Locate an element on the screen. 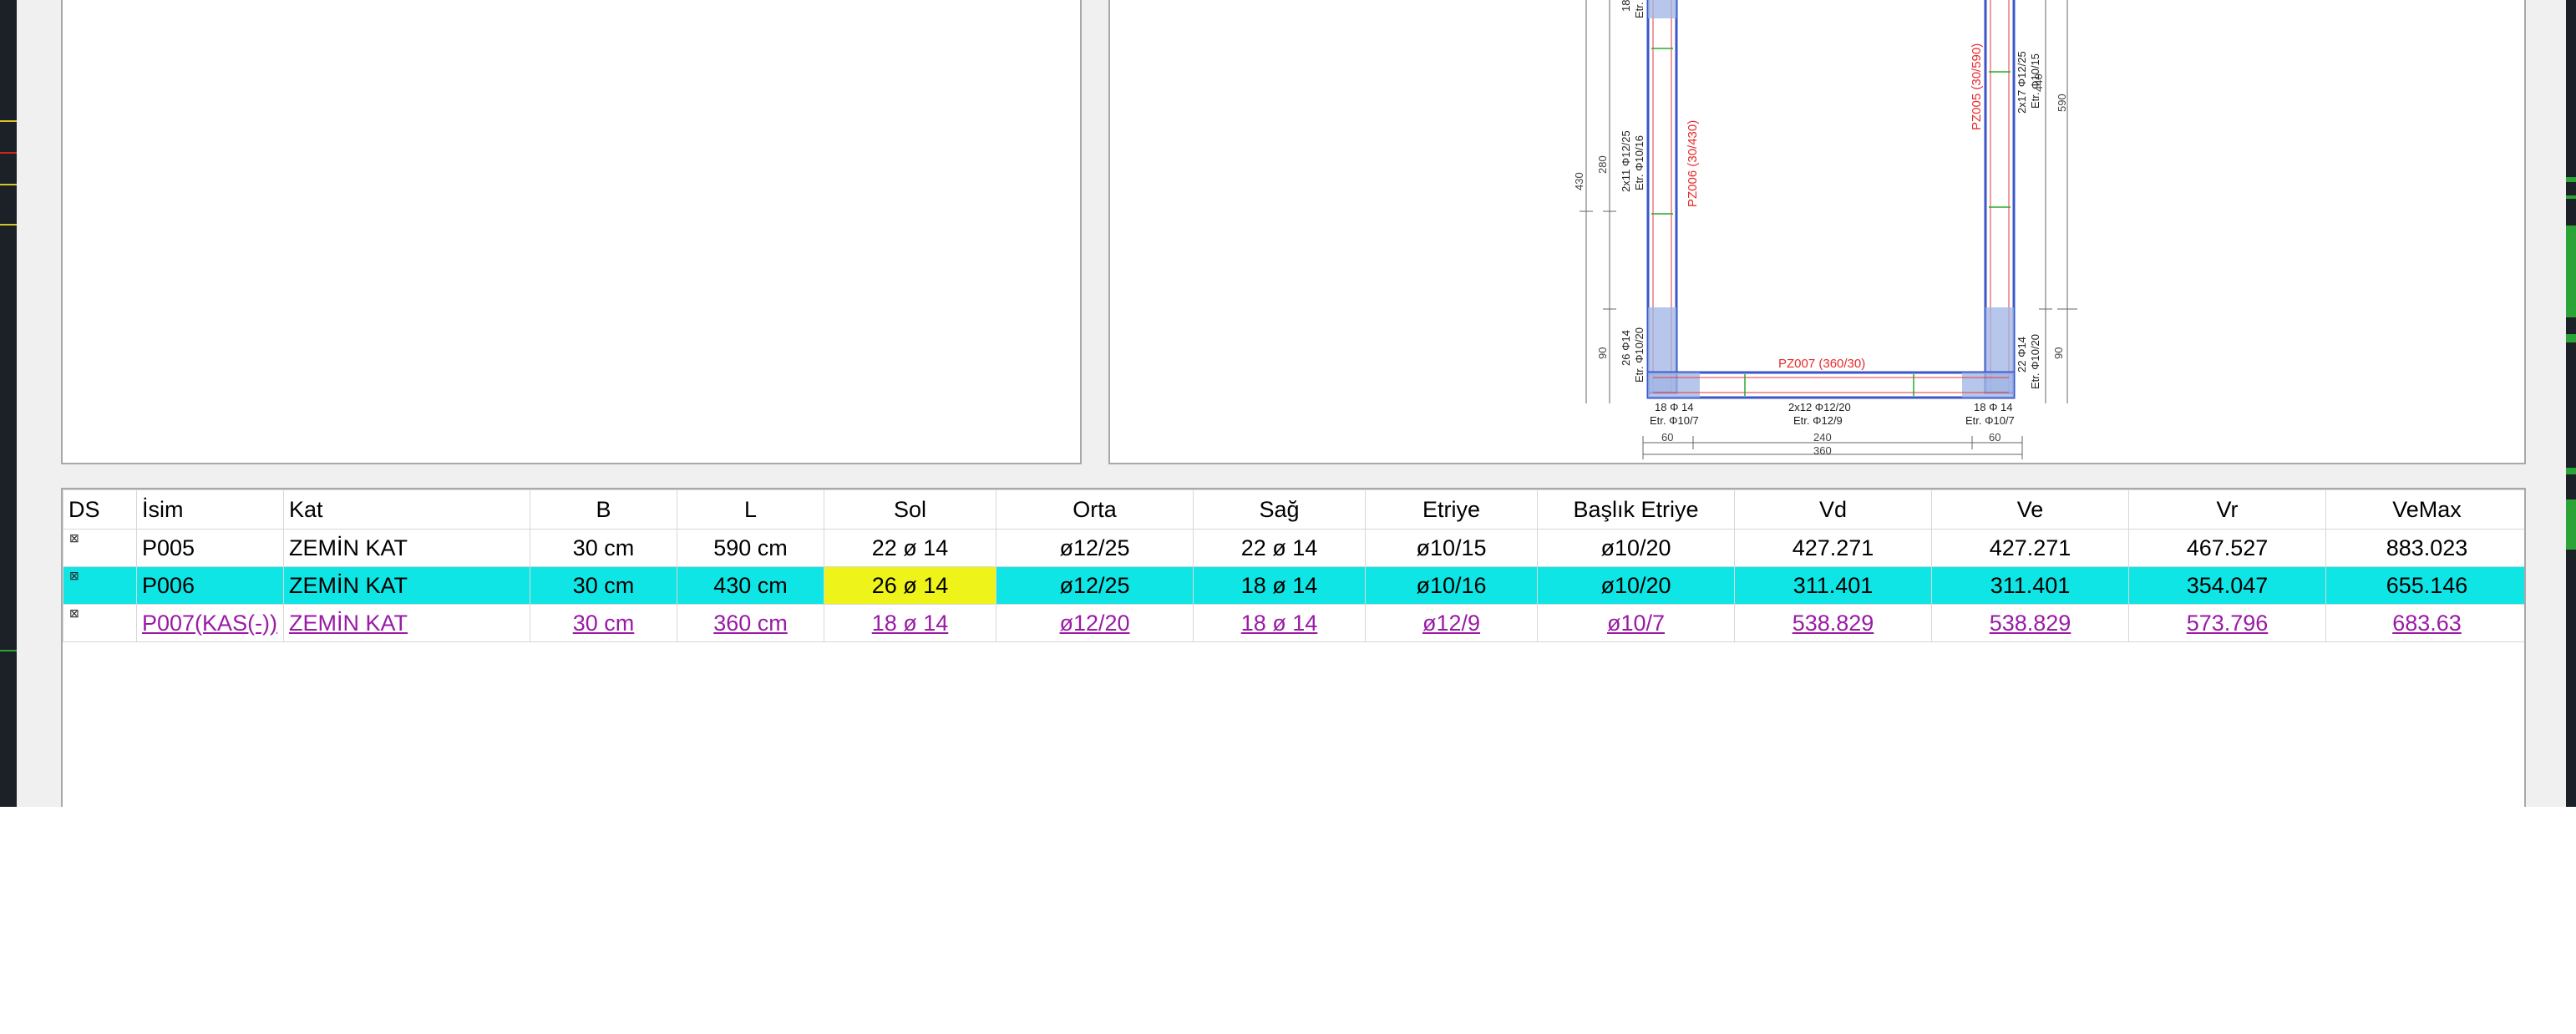 The image size is (2576, 1034). cell-etriye-link: ø12/9 is located at coordinates (1451, 623).